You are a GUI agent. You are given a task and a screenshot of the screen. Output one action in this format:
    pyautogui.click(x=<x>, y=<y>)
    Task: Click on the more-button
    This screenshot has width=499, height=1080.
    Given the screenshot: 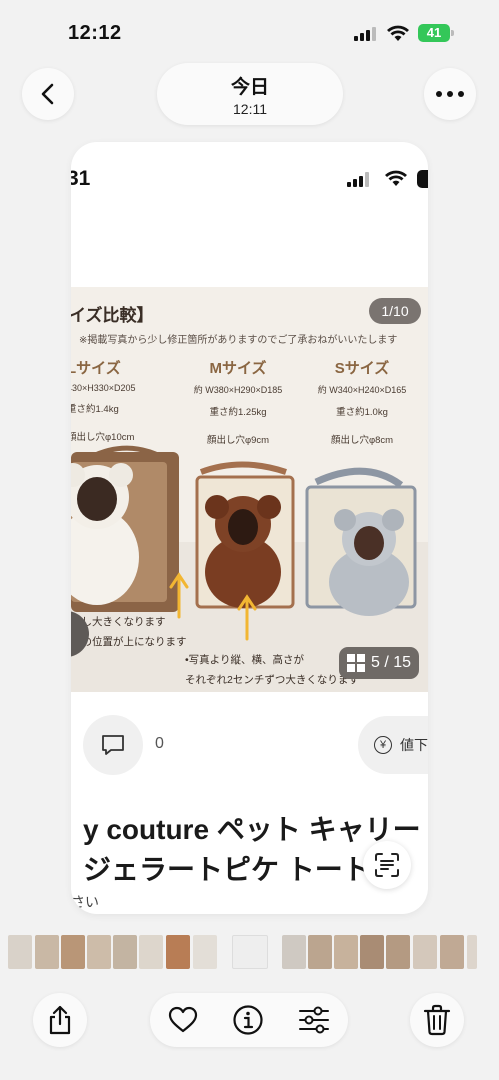 What is the action you would take?
    pyautogui.click(x=450, y=94)
    